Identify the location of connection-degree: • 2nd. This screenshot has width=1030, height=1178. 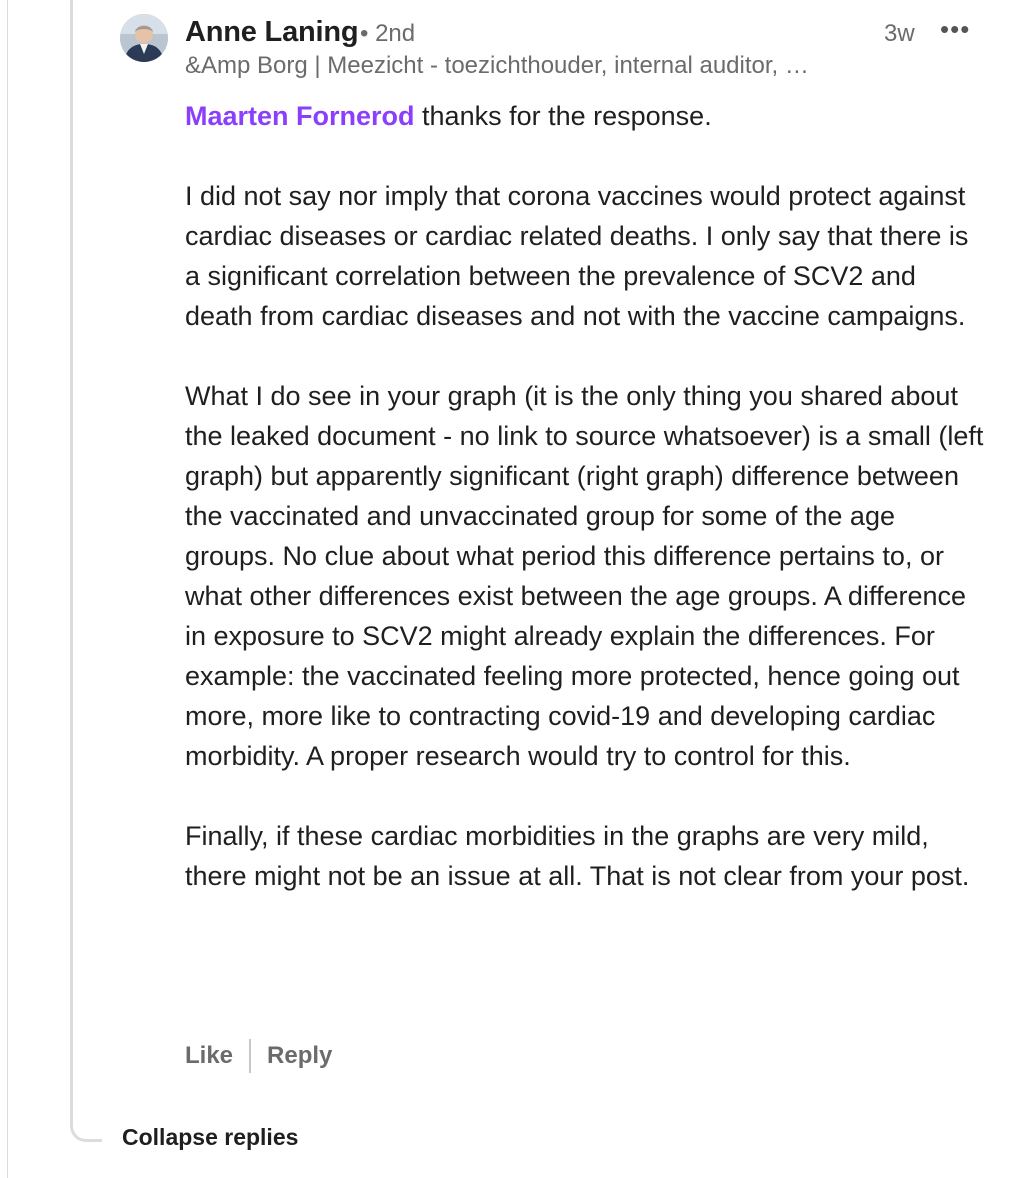
(388, 33).